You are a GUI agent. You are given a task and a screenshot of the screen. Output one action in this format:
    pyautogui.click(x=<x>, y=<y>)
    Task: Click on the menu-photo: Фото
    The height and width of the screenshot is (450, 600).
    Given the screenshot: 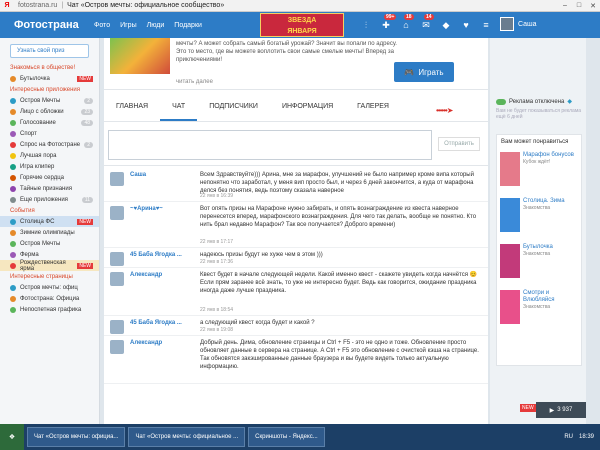 What is the action you would take?
    pyautogui.click(x=102, y=25)
    